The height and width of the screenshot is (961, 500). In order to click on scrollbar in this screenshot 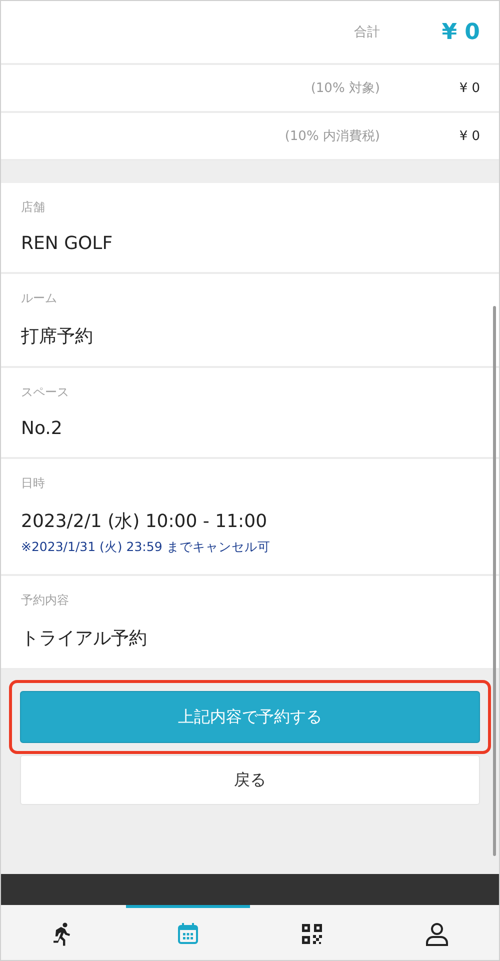, I will do `click(494, 581)`.